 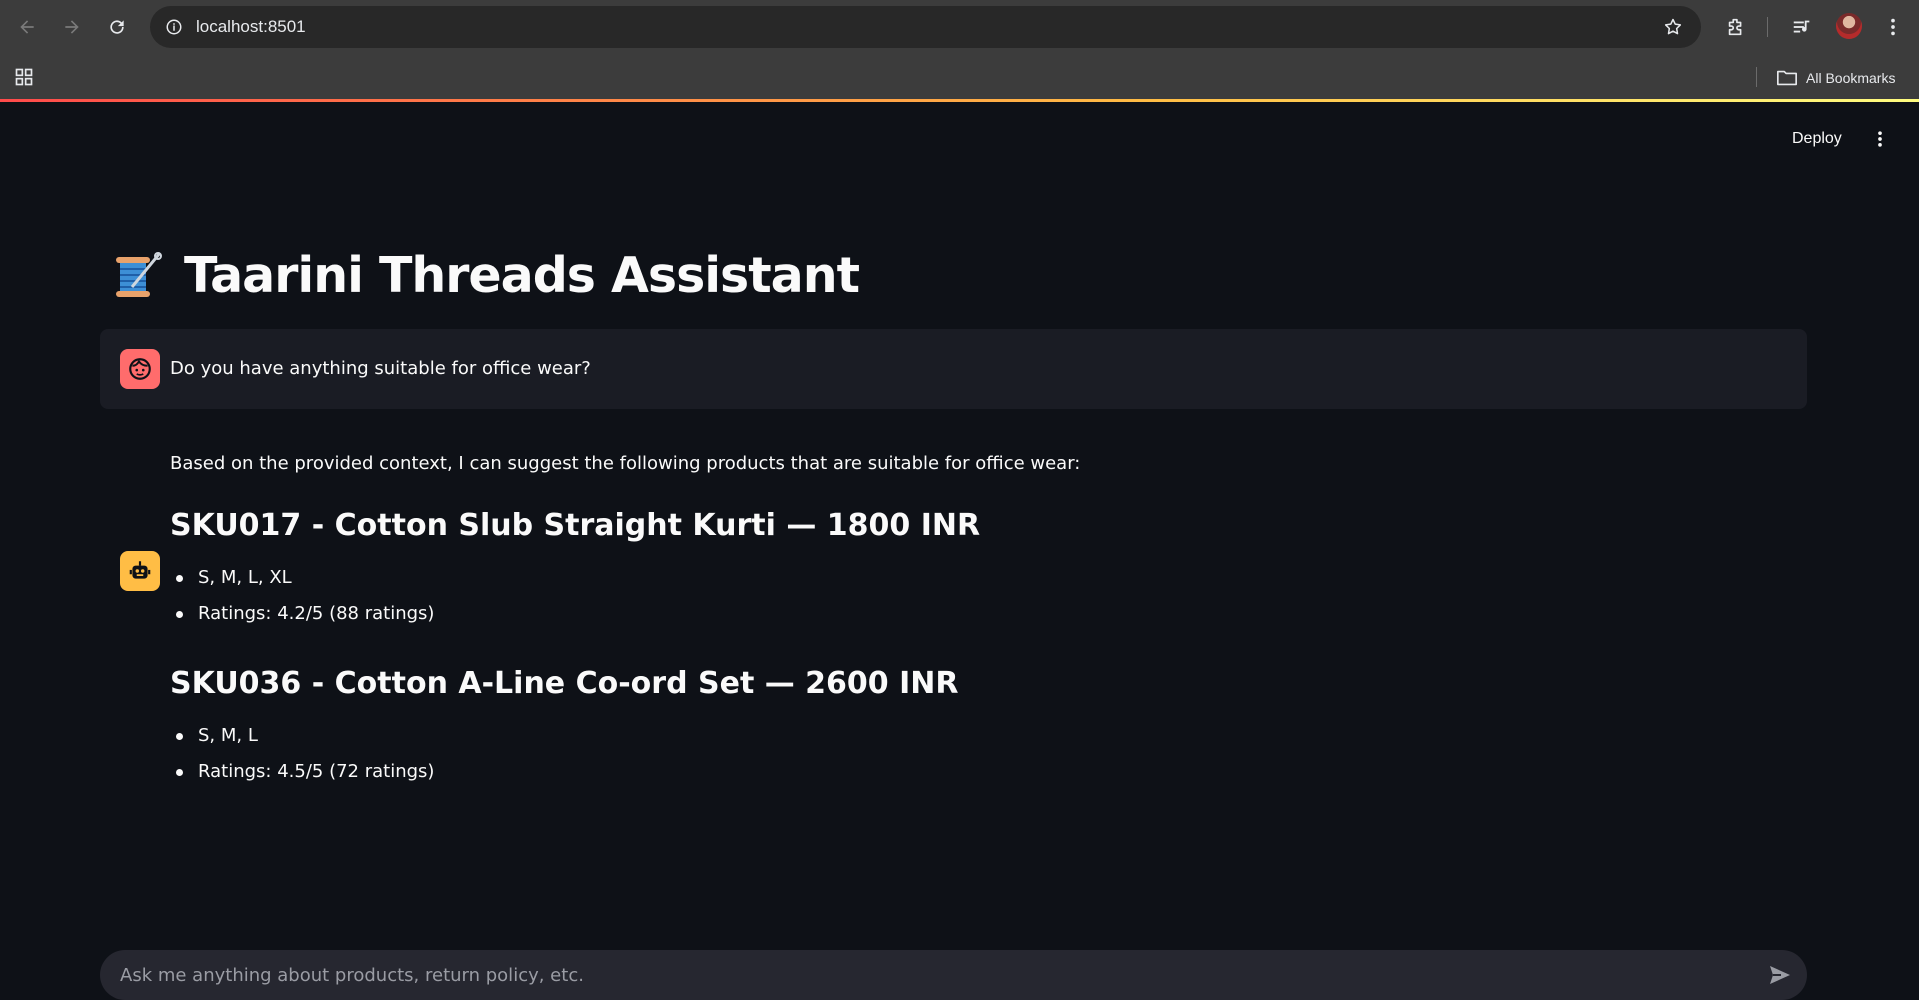 What do you see at coordinates (1780, 975) in the screenshot?
I see `send-icon` at bounding box center [1780, 975].